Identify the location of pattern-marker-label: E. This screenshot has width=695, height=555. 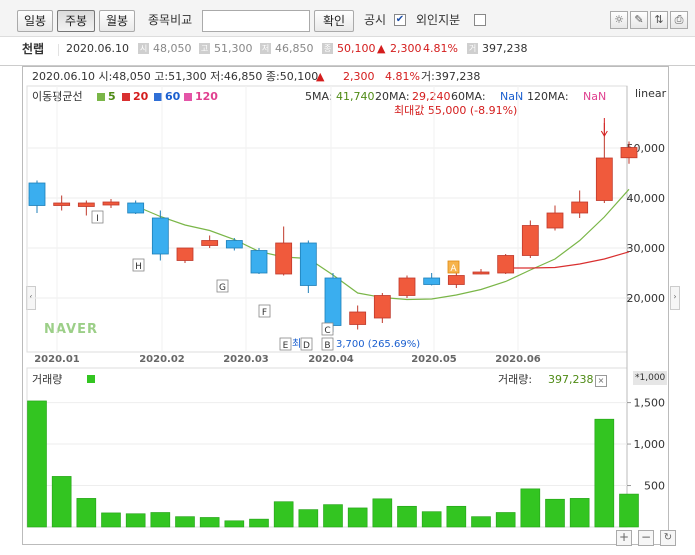
(286, 346).